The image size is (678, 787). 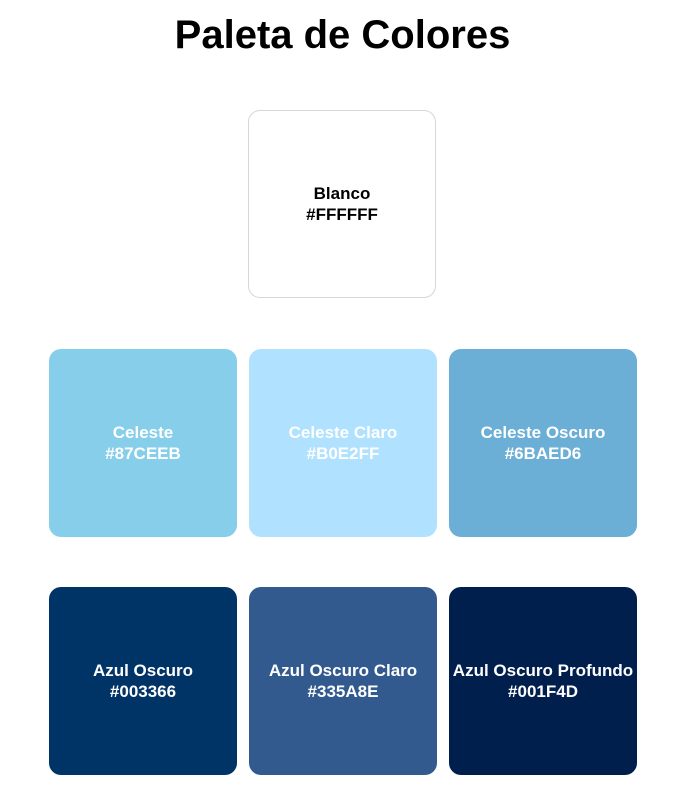 I want to click on page-title: Paleta de Colores, so click(x=342, y=35).